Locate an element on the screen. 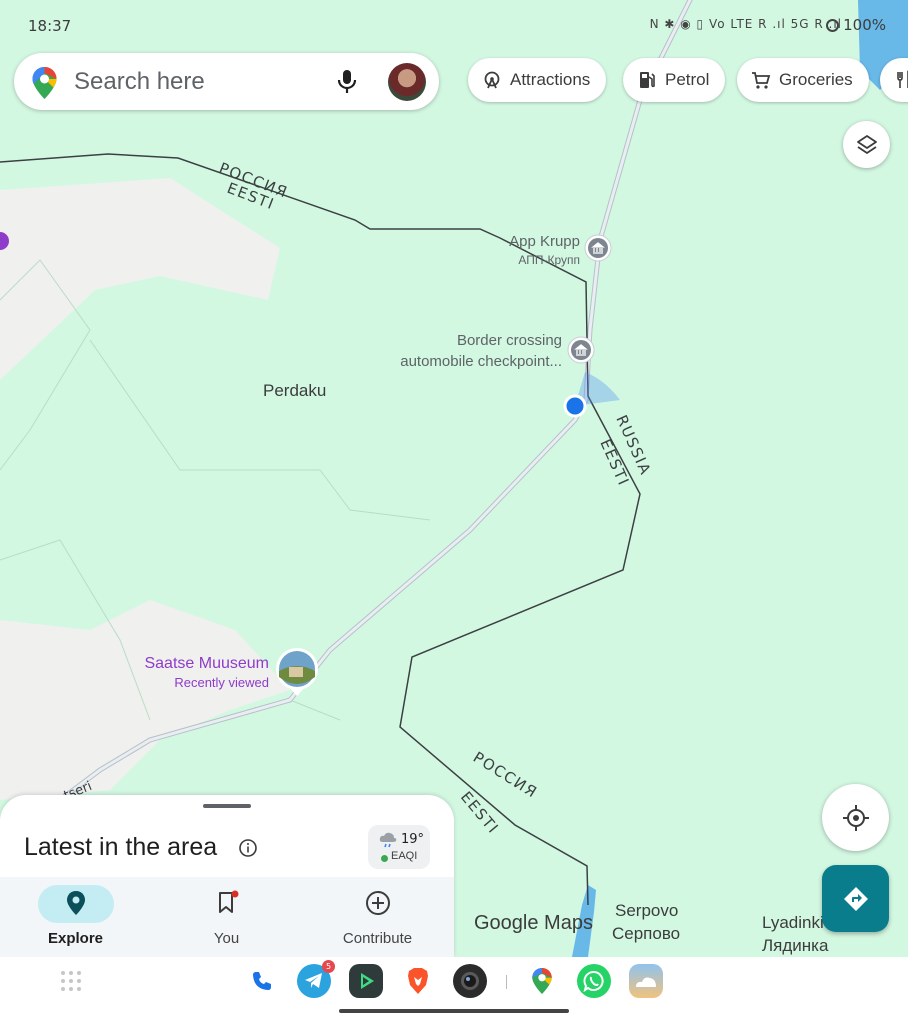 The width and height of the screenshot is (908, 1024). place-serpovo-ru: Серпово is located at coordinates (646, 933).